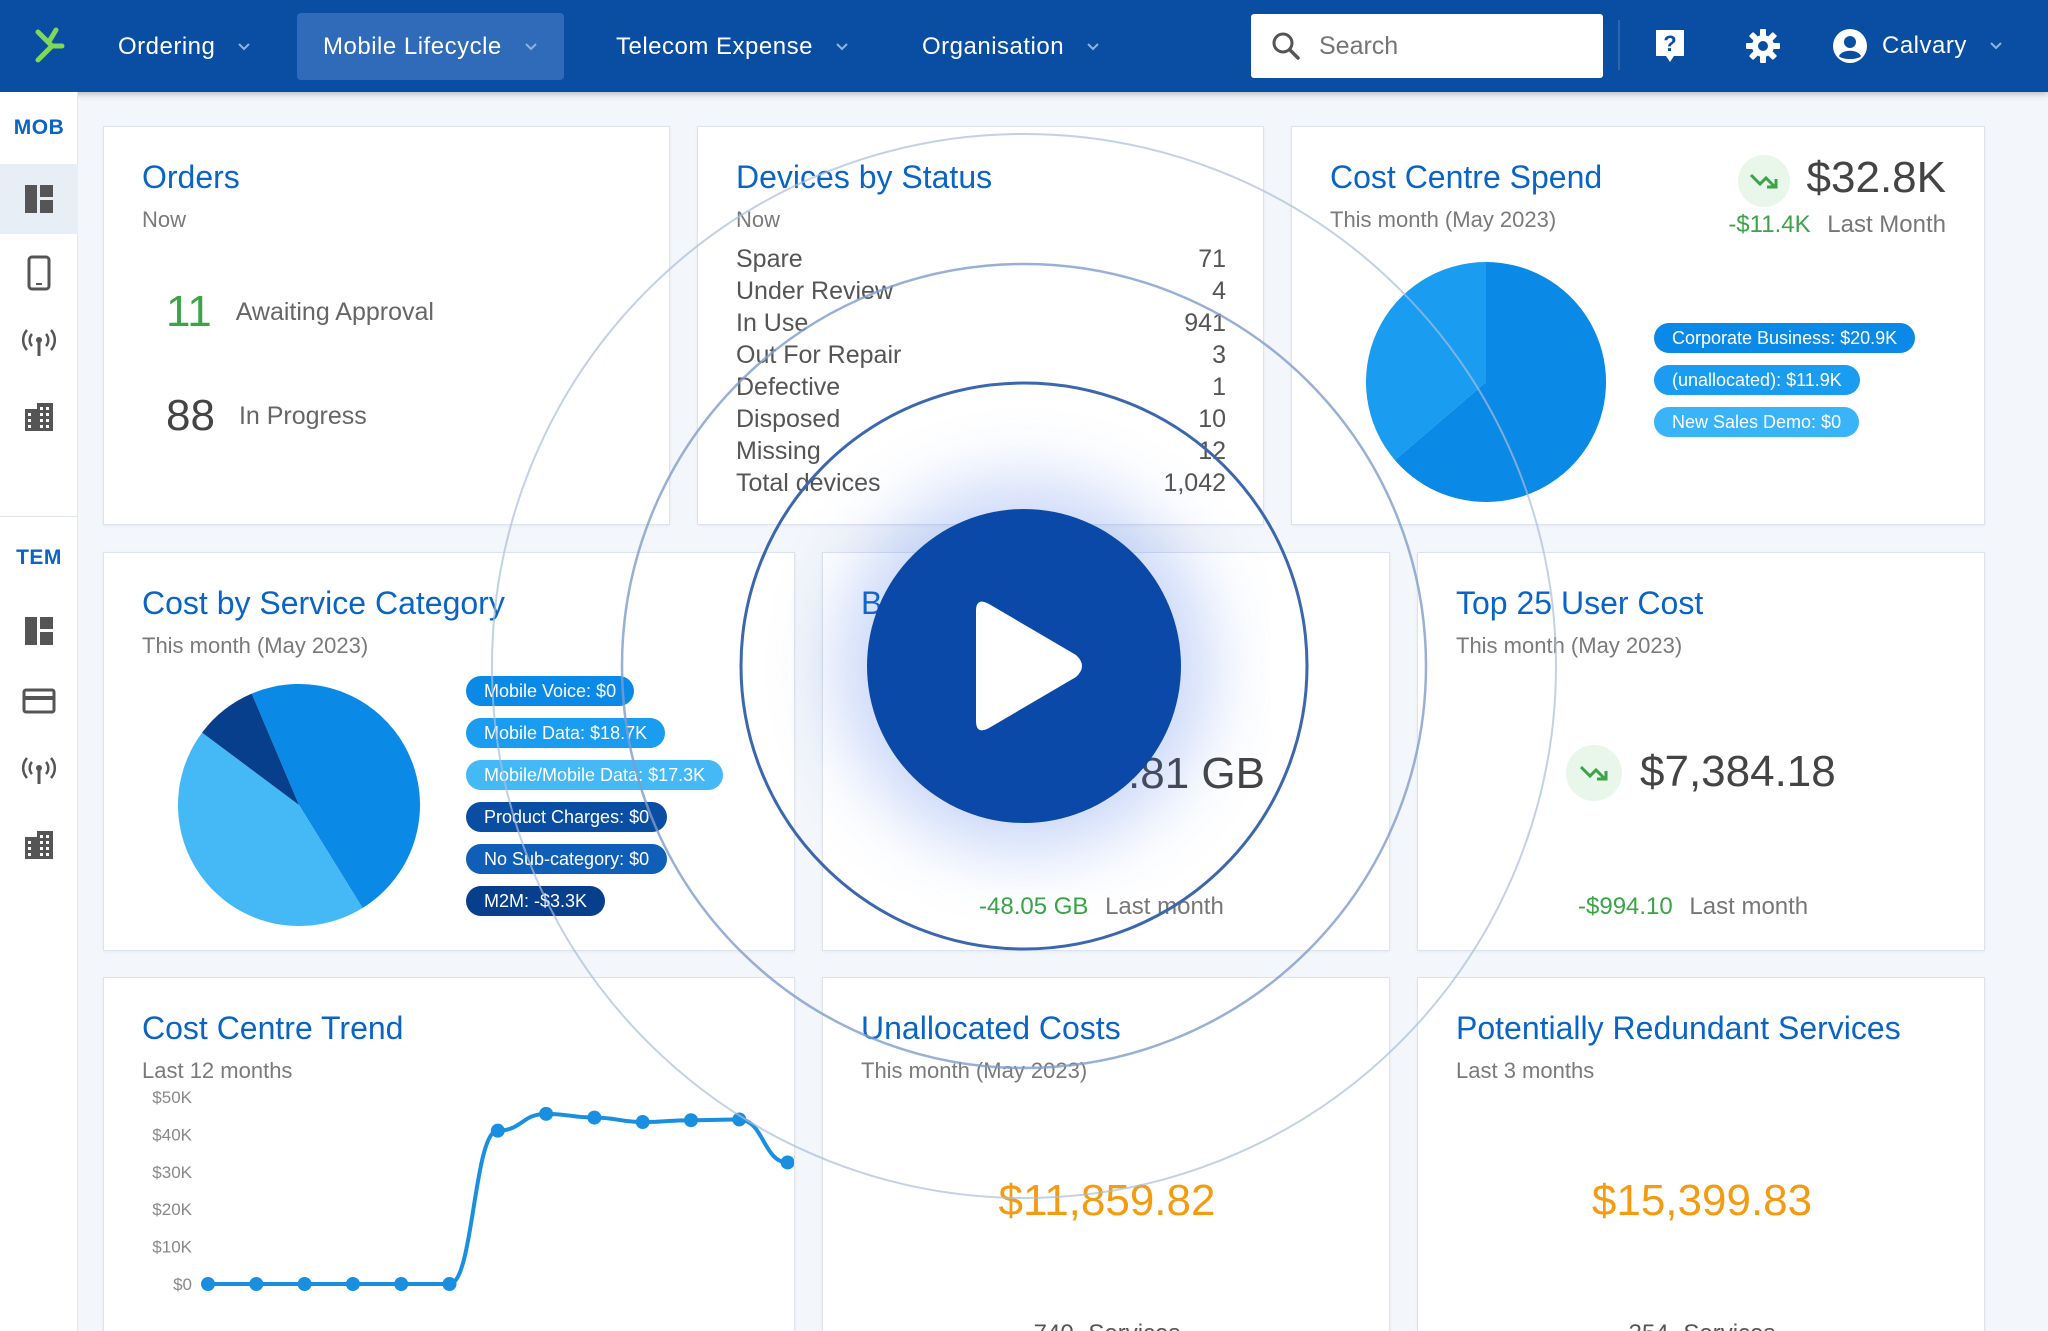  I want to click on unallocated-services: 740 Services, so click(1106, 1325).